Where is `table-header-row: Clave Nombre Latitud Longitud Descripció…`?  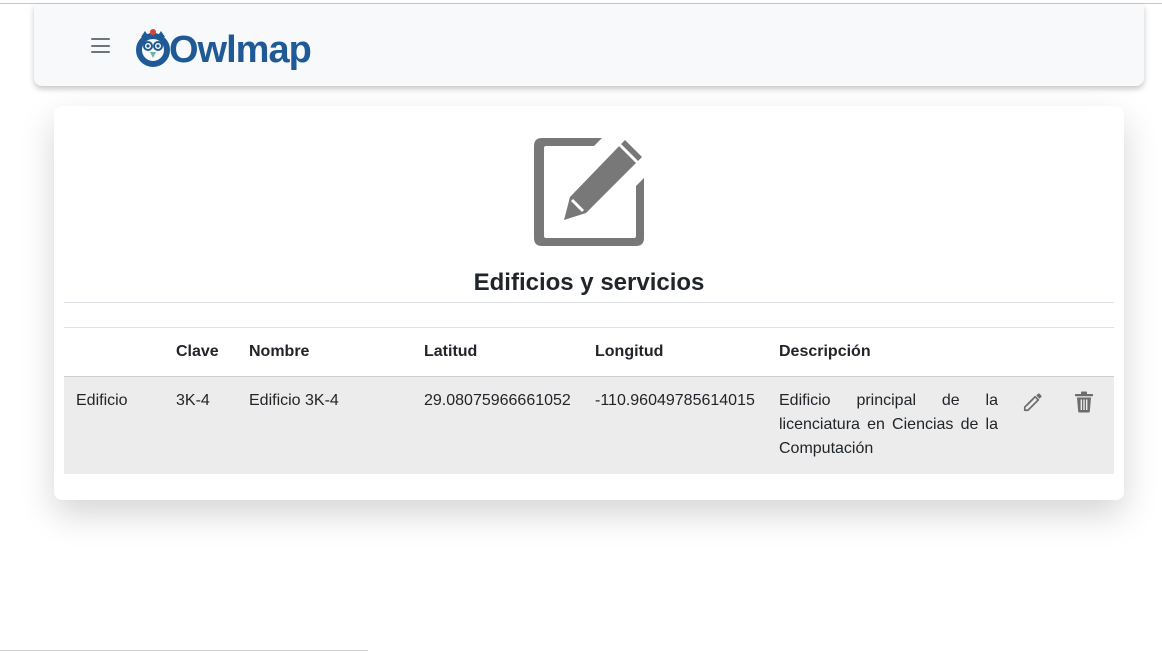
table-header-row: Clave Nombre Latitud Longitud Descripció… is located at coordinates (589, 352).